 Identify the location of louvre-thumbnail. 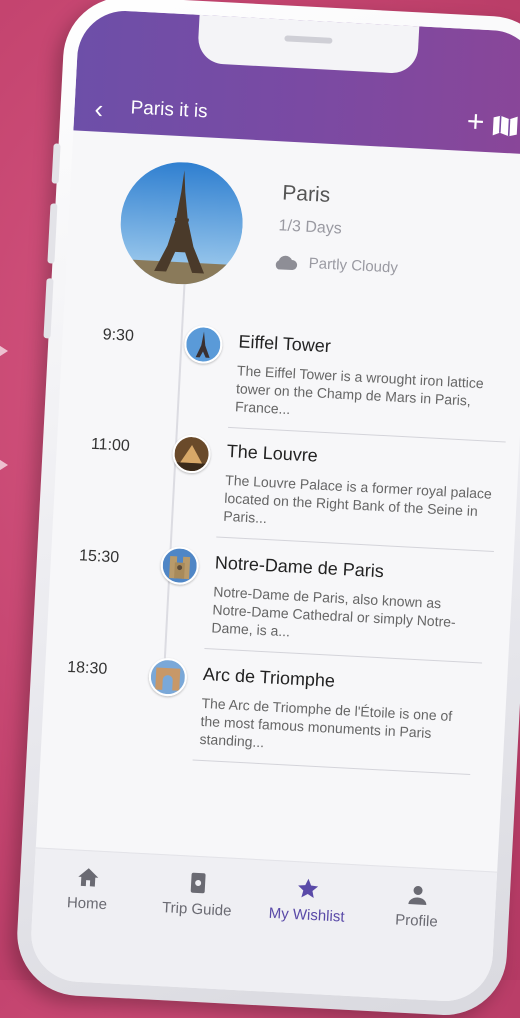
(191, 454).